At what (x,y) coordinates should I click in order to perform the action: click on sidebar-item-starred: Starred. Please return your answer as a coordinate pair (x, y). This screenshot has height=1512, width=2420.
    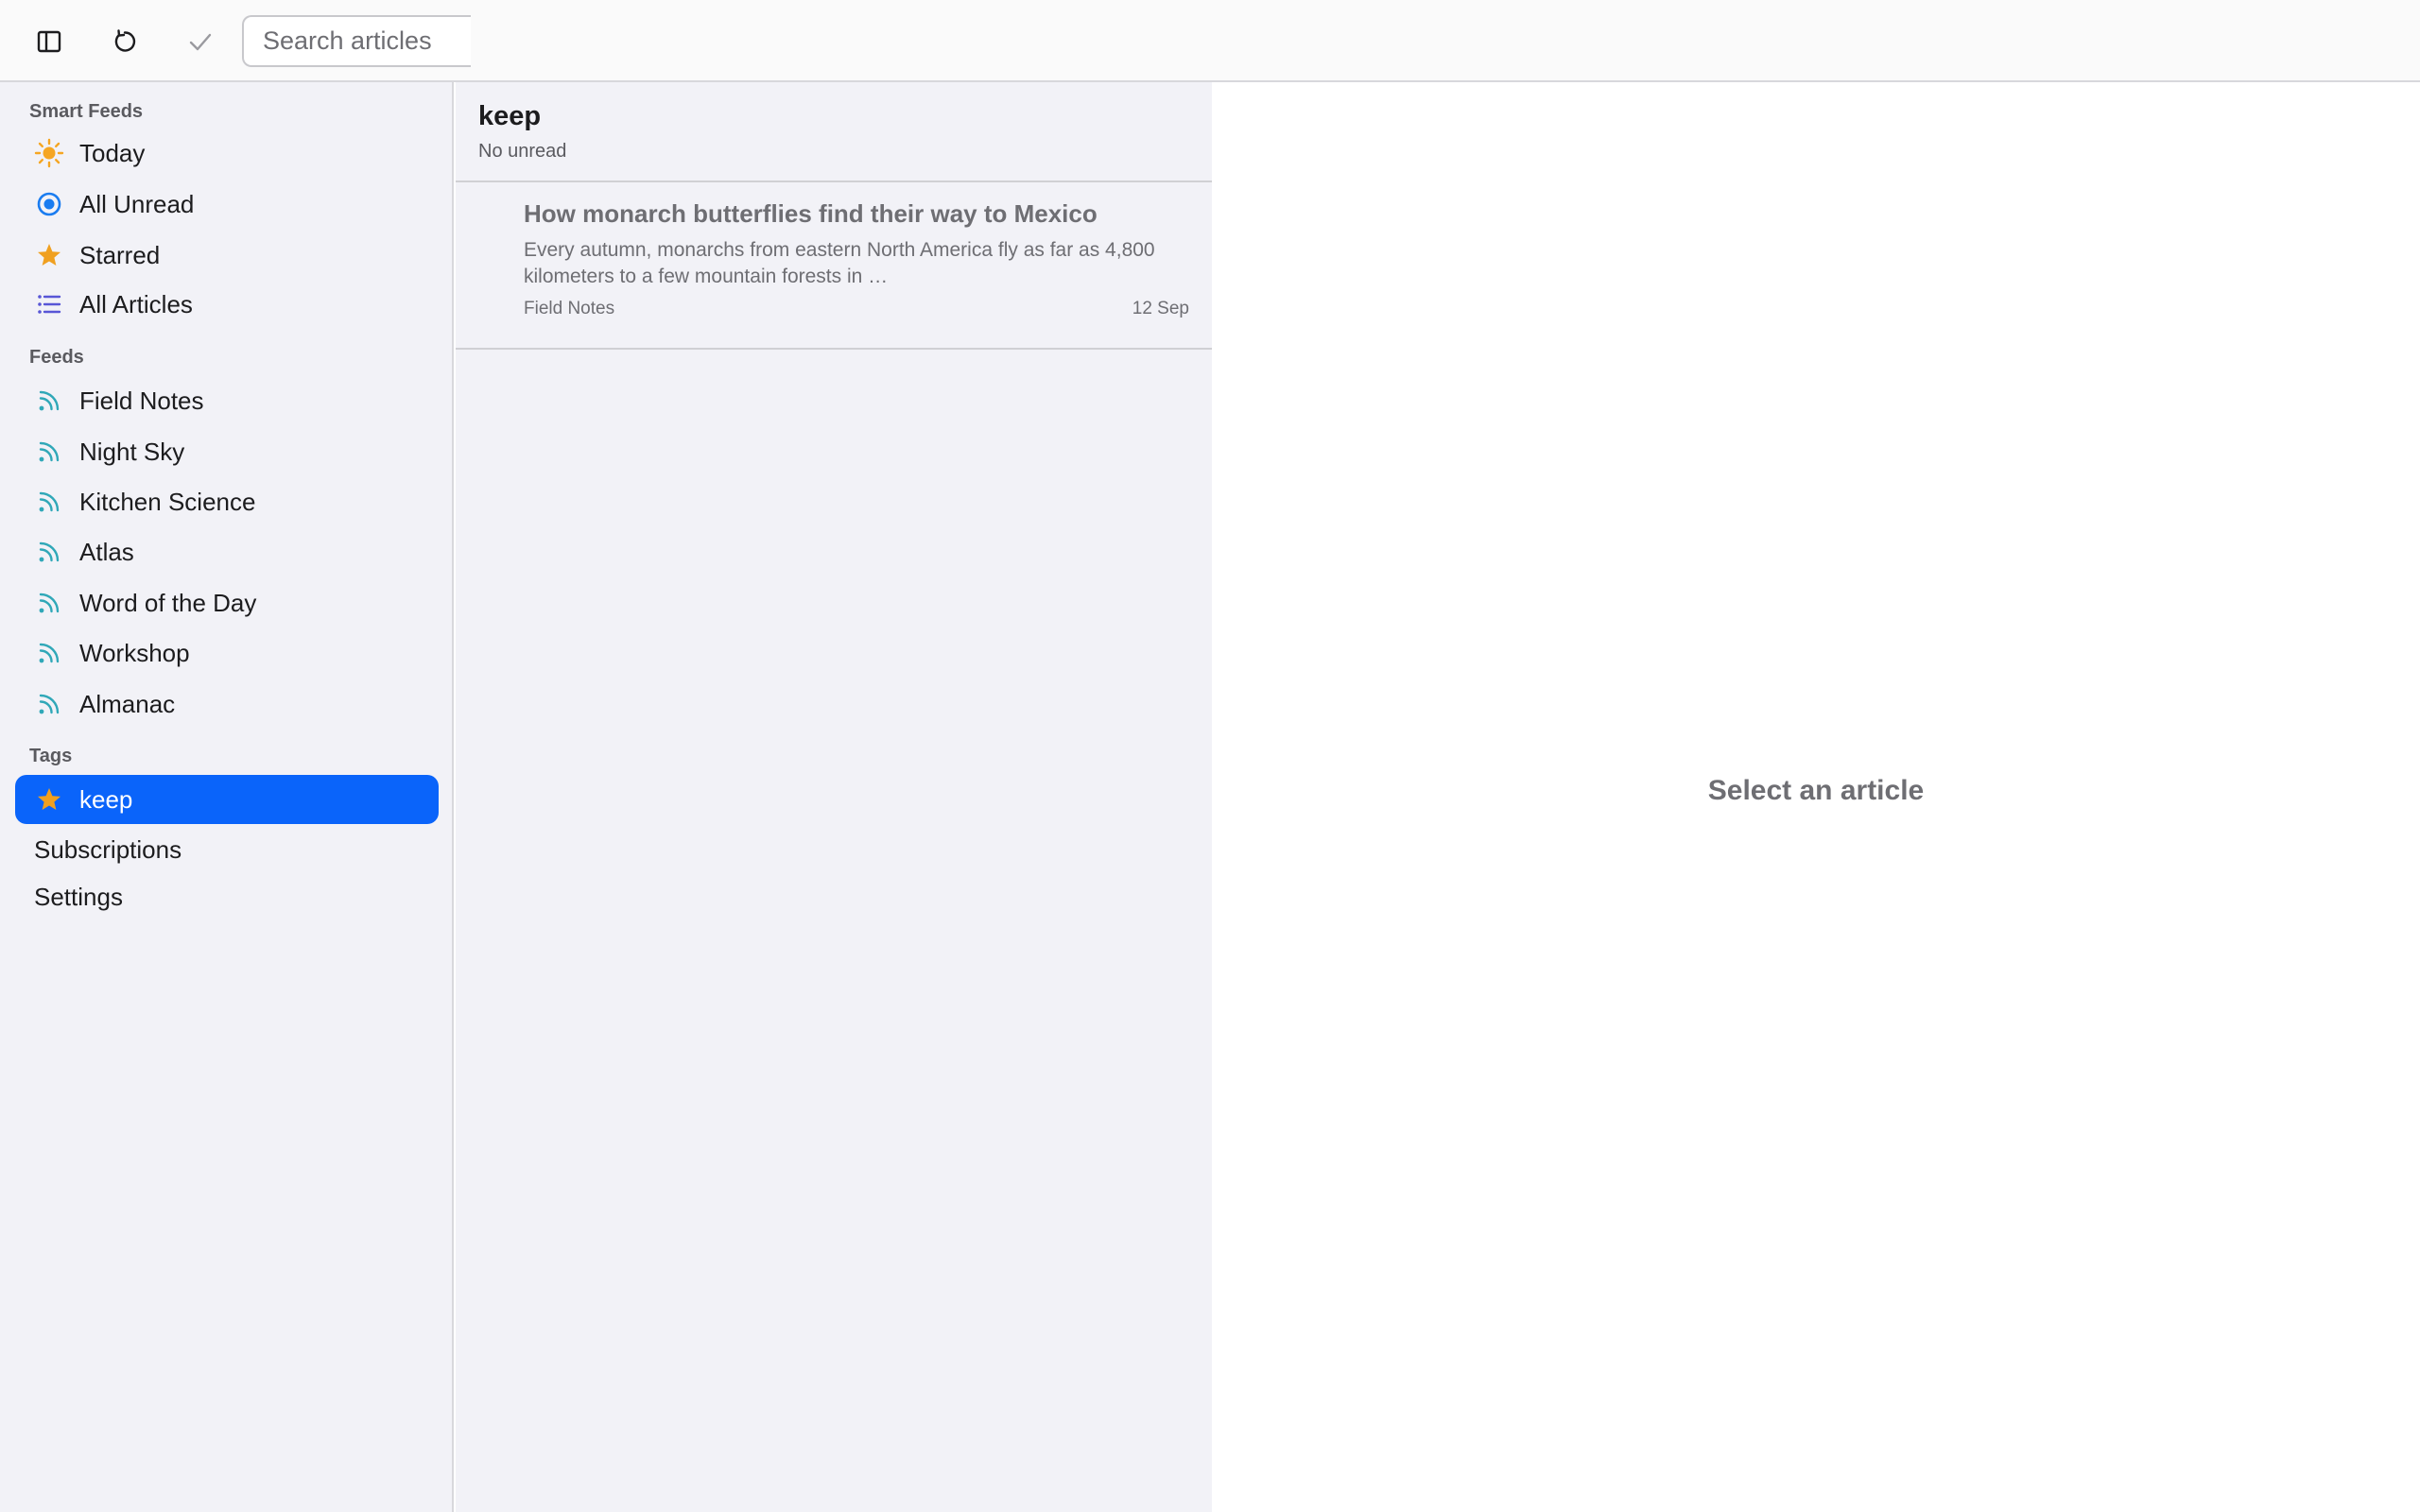
    Looking at the image, I should click on (227, 255).